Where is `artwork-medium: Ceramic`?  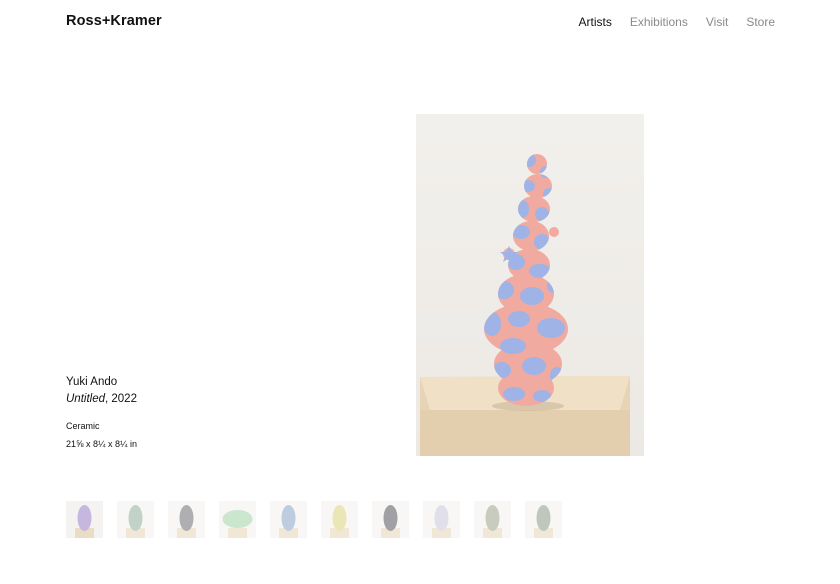 artwork-medium: Ceramic is located at coordinates (83, 426).